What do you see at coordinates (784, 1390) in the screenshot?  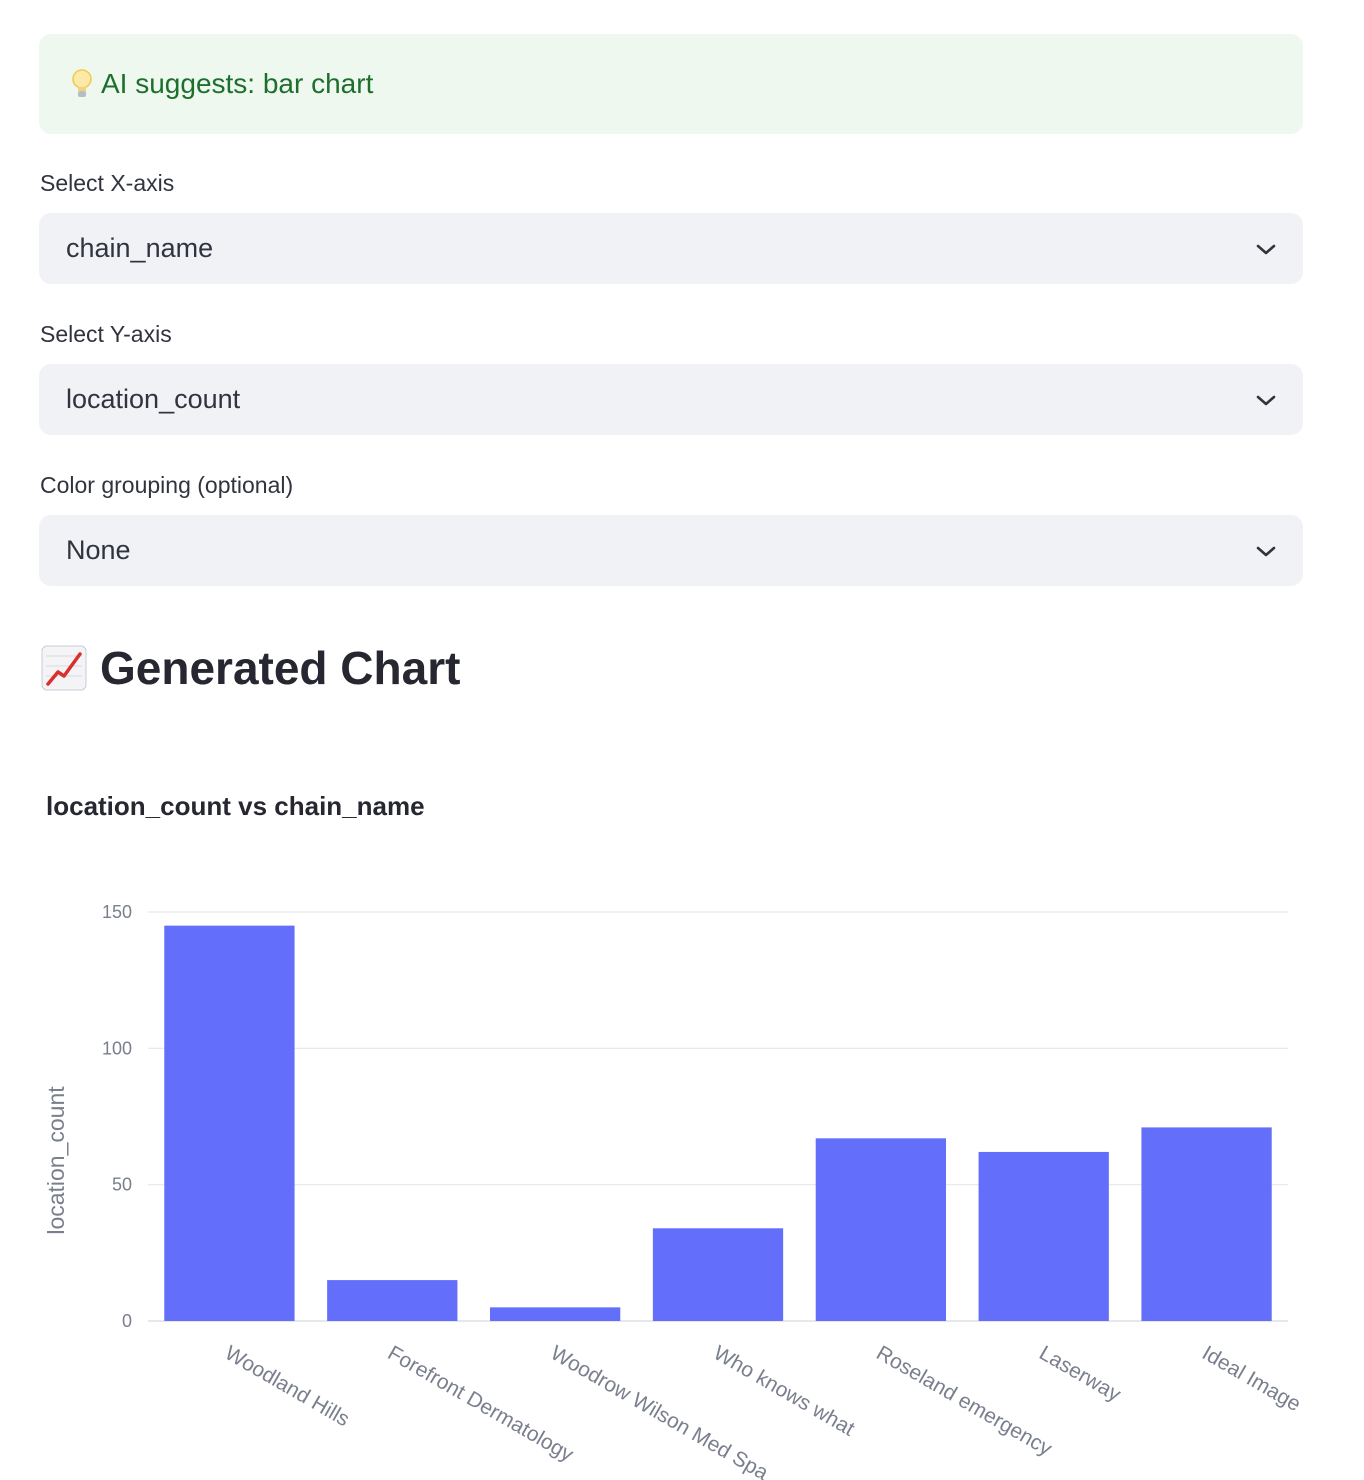 I see `x-tick-label: Who knows what` at bounding box center [784, 1390].